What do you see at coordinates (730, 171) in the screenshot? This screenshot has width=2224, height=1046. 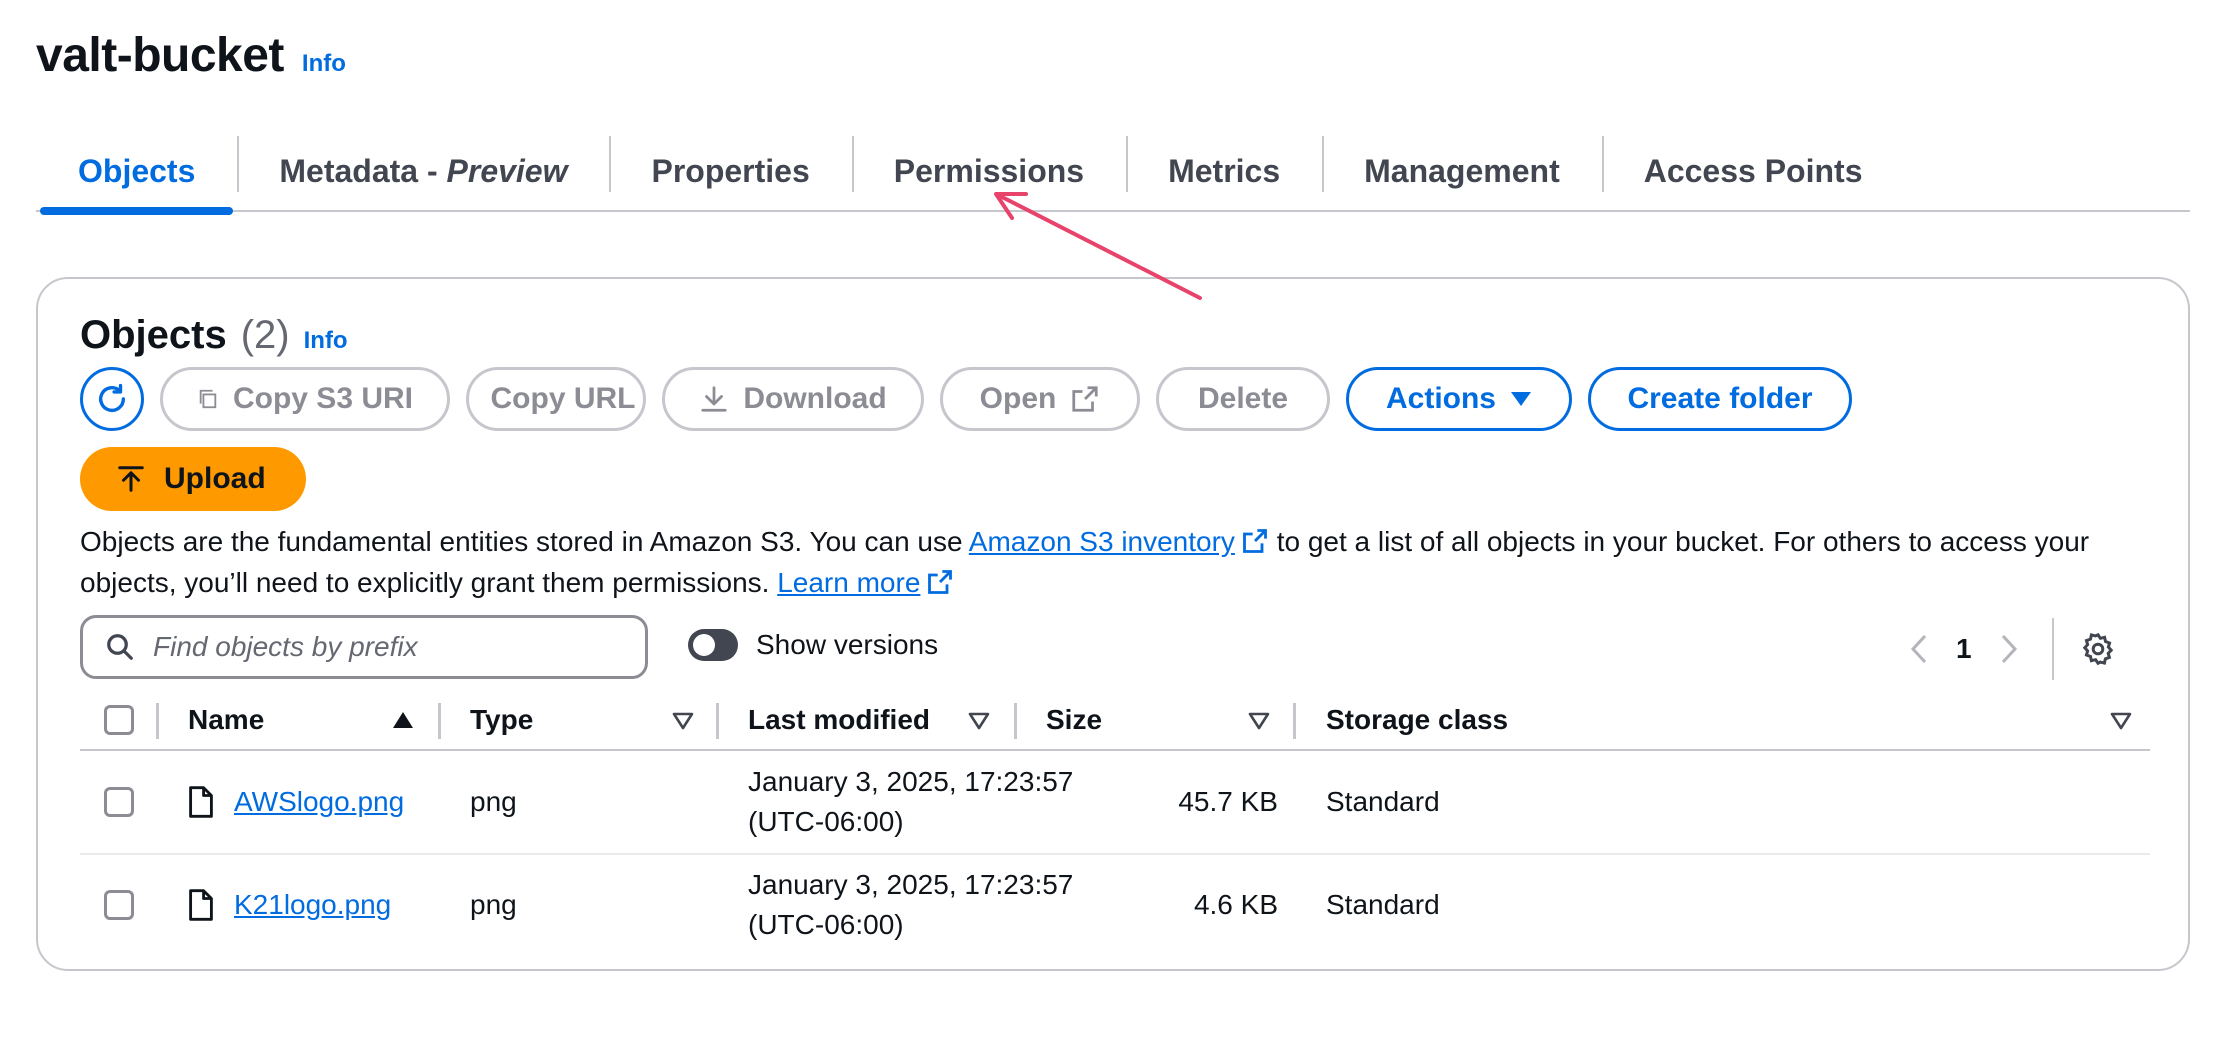 I see `tab-properties: Properties` at bounding box center [730, 171].